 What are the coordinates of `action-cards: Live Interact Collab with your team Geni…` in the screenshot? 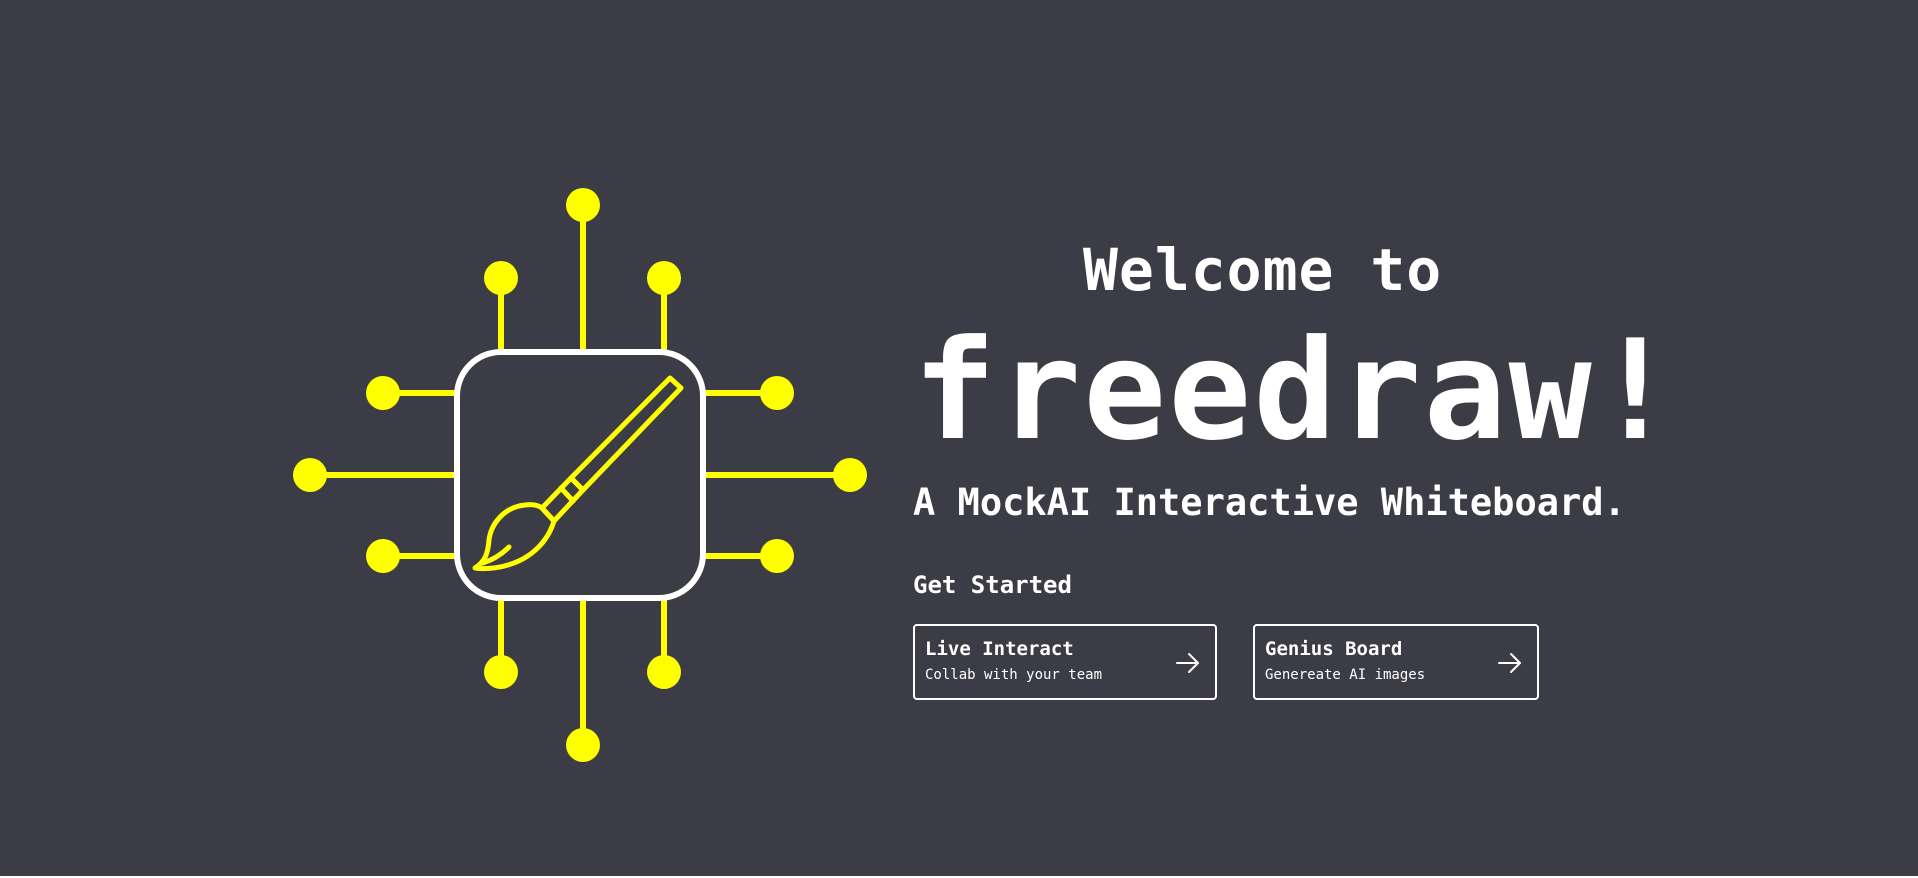 It's located at (1293, 662).